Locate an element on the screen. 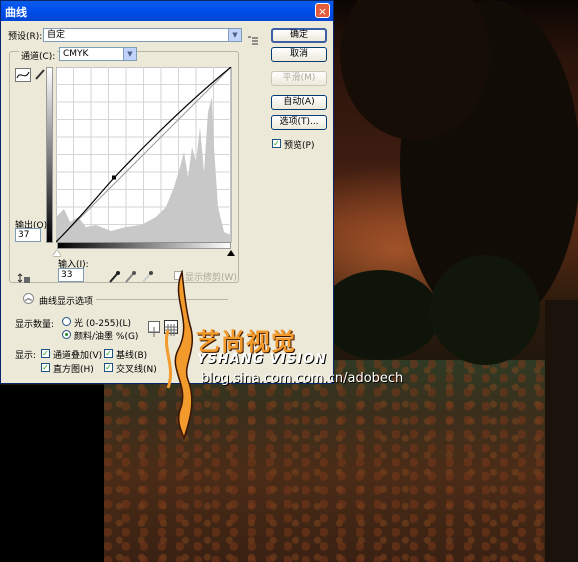 The width and height of the screenshot is (578, 562). eyedropper-white-icon is located at coordinates (147, 277).